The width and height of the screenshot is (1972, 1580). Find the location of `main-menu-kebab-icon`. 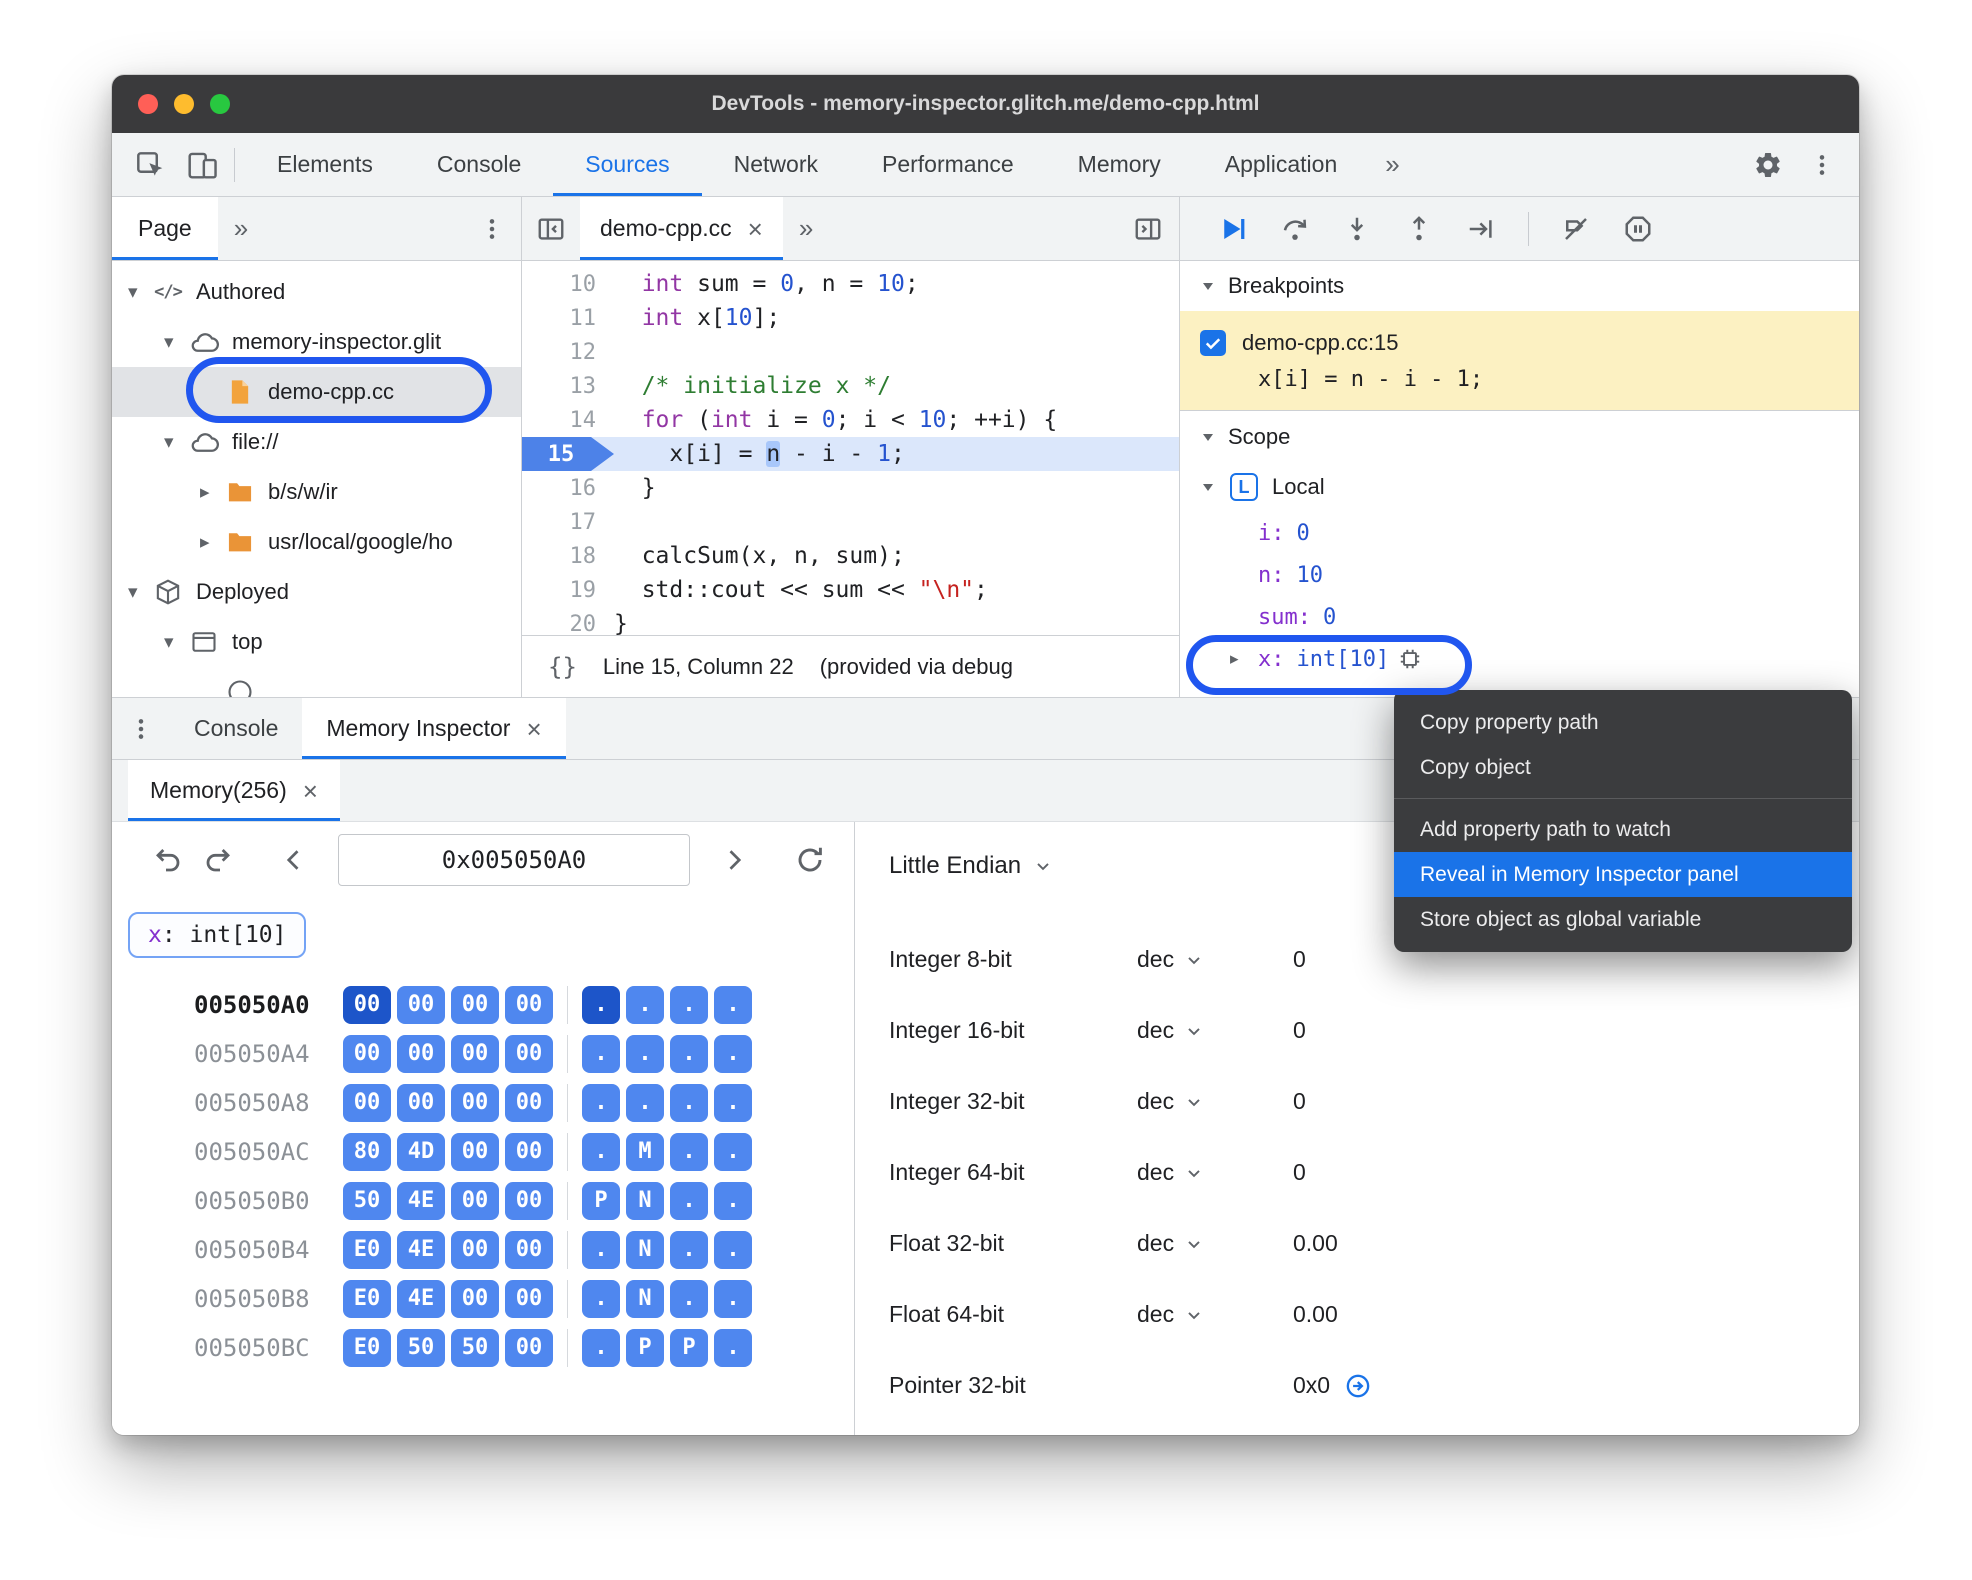

main-menu-kebab-icon is located at coordinates (1822, 165).